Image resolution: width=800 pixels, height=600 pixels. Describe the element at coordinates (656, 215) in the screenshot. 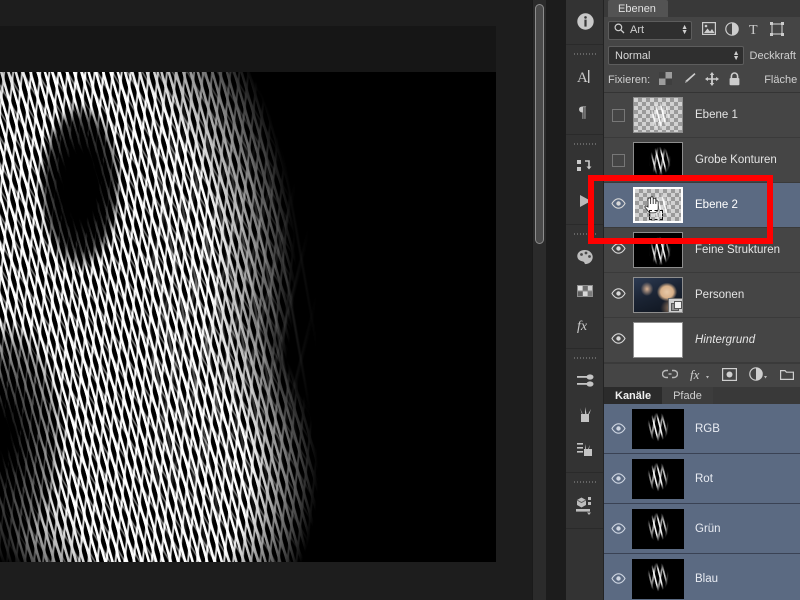

I see `selection-marquee` at that location.